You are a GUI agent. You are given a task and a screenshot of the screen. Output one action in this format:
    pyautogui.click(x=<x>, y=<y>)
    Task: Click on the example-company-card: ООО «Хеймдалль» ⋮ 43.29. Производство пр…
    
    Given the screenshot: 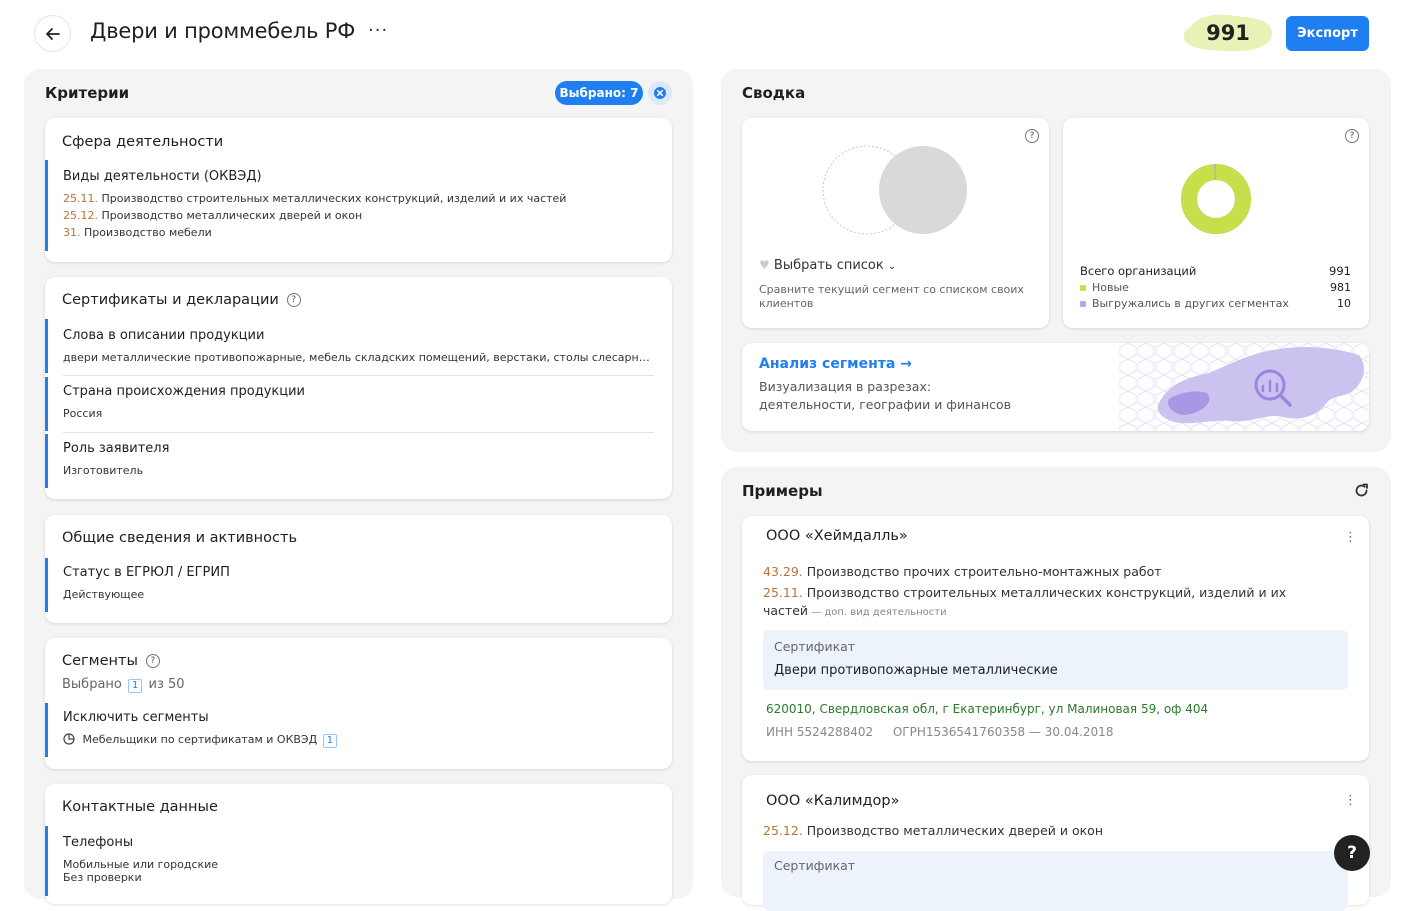 What is the action you would take?
    pyautogui.click(x=1055, y=638)
    